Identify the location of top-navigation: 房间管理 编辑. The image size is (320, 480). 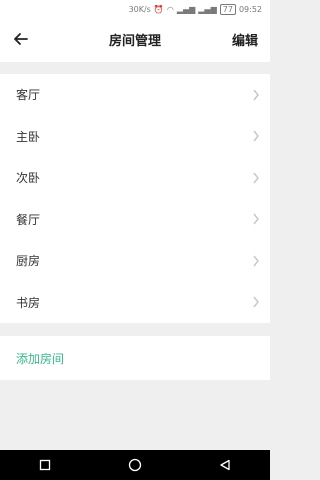
(135, 40).